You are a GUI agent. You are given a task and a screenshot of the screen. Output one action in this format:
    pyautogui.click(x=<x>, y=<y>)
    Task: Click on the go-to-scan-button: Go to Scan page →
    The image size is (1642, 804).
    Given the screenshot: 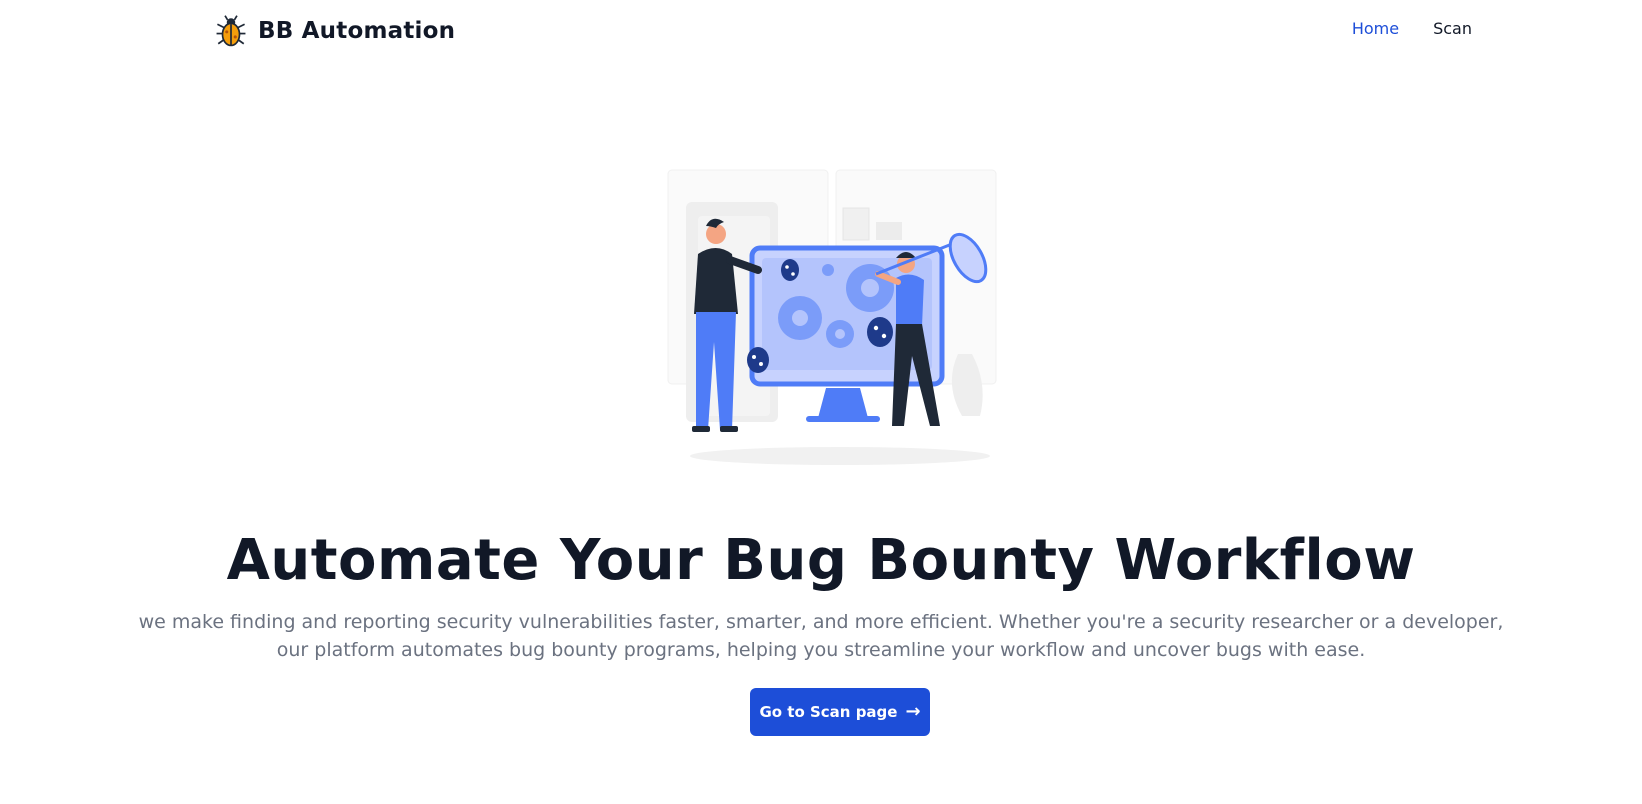 What is the action you would take?
    pyautogui.click(x=840, y=712)
    